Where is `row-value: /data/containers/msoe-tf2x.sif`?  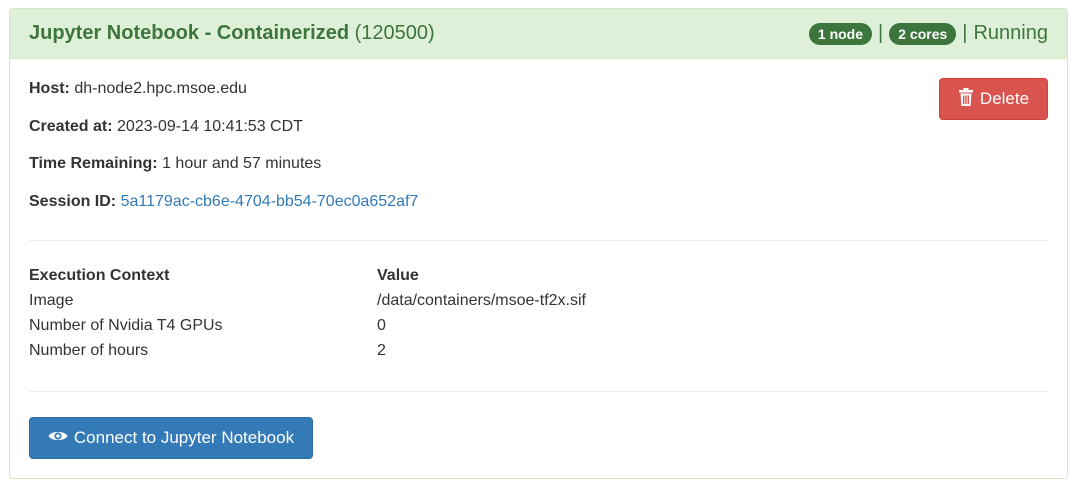
row-value: /data/containers/msoe-tf2x.sif is located at coordinates (481, 300).